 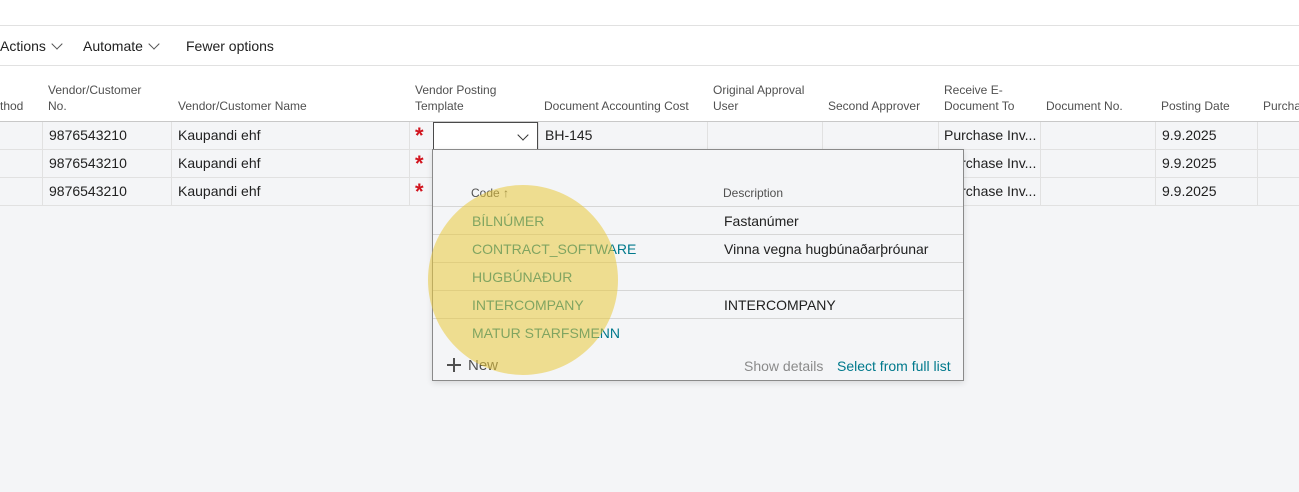 What do you see at coordinates (23, 46) in the screenshot?
I see `actions-menu-label: Actions` at bounding box center [23, 46].